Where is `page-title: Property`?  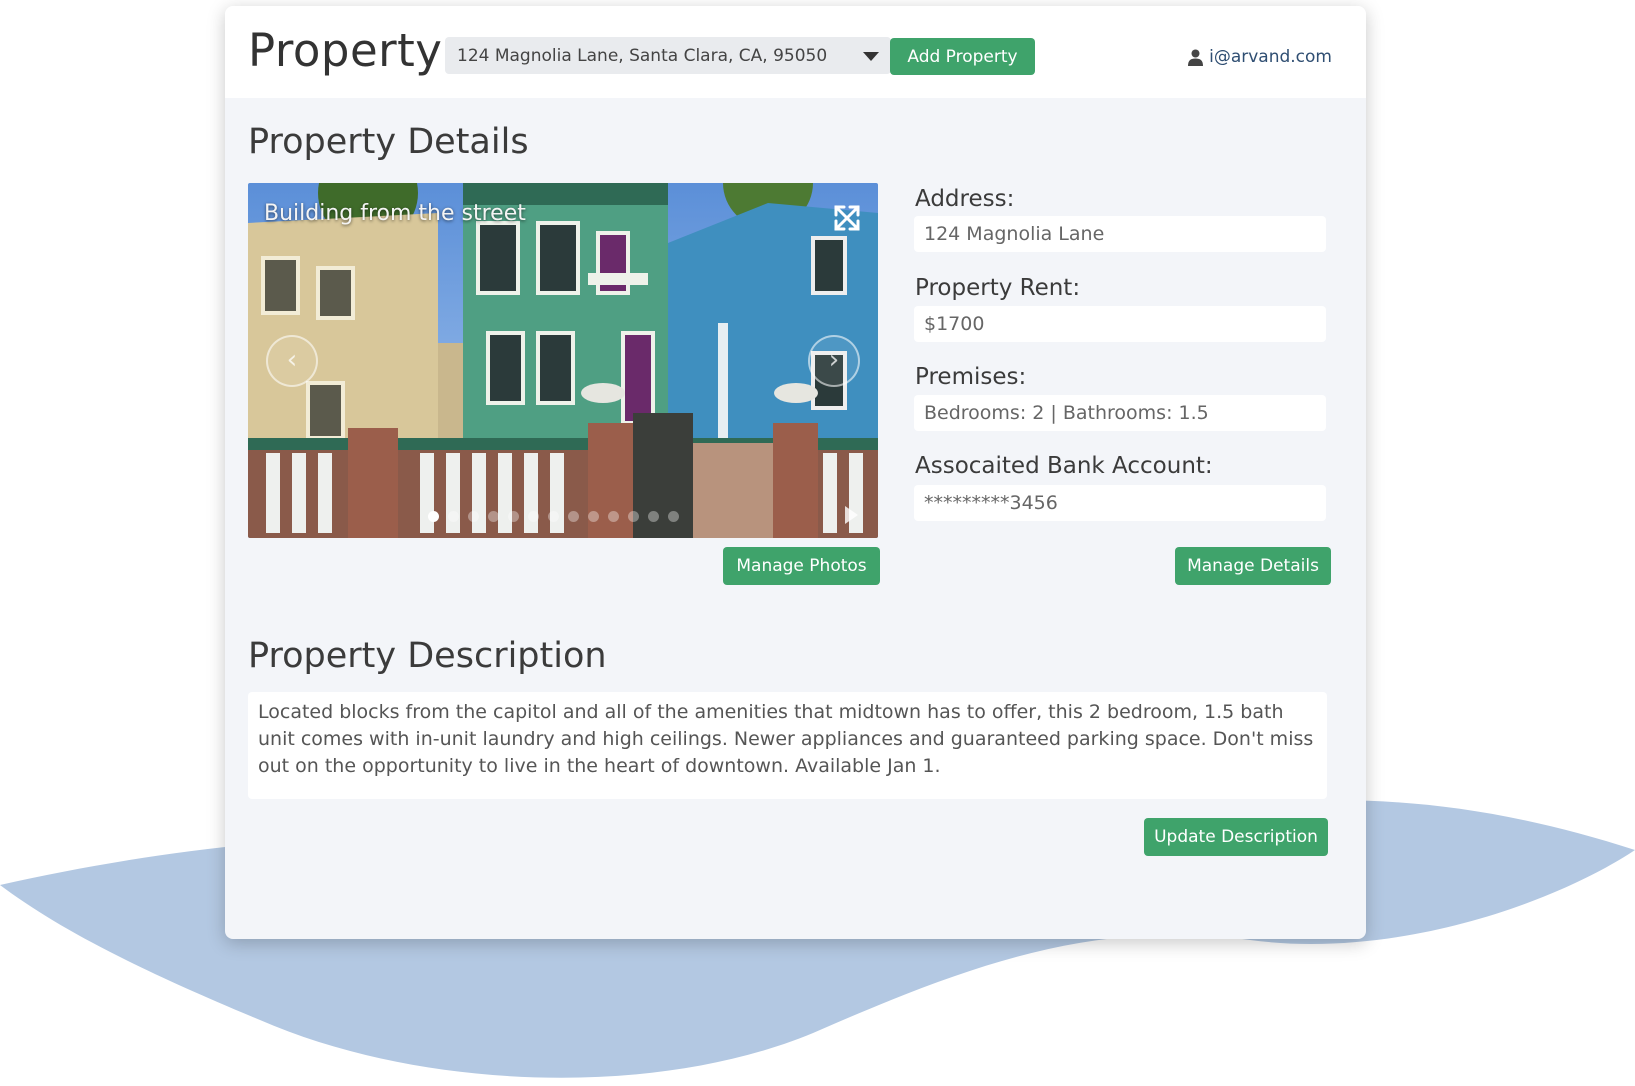 page-title: Property is located at coordinates (345, 50).